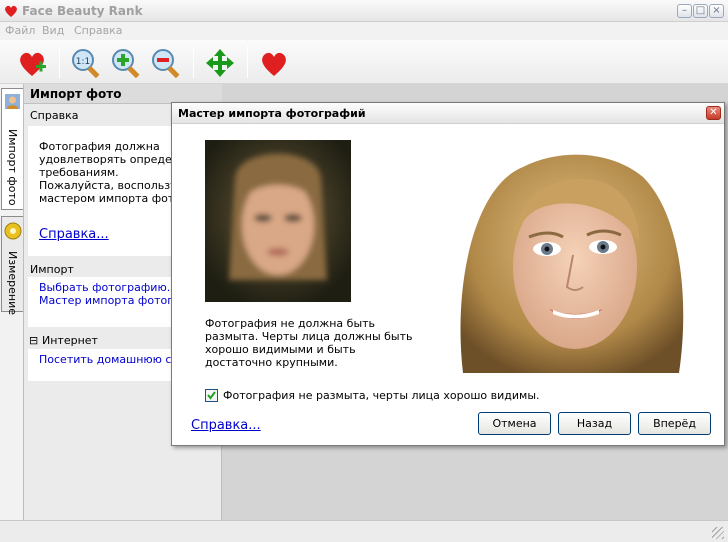  What do you see at coordinates (674, 423) in the screenshot?
I see `next-button: Вперёд` at bounding box center [674, 423].